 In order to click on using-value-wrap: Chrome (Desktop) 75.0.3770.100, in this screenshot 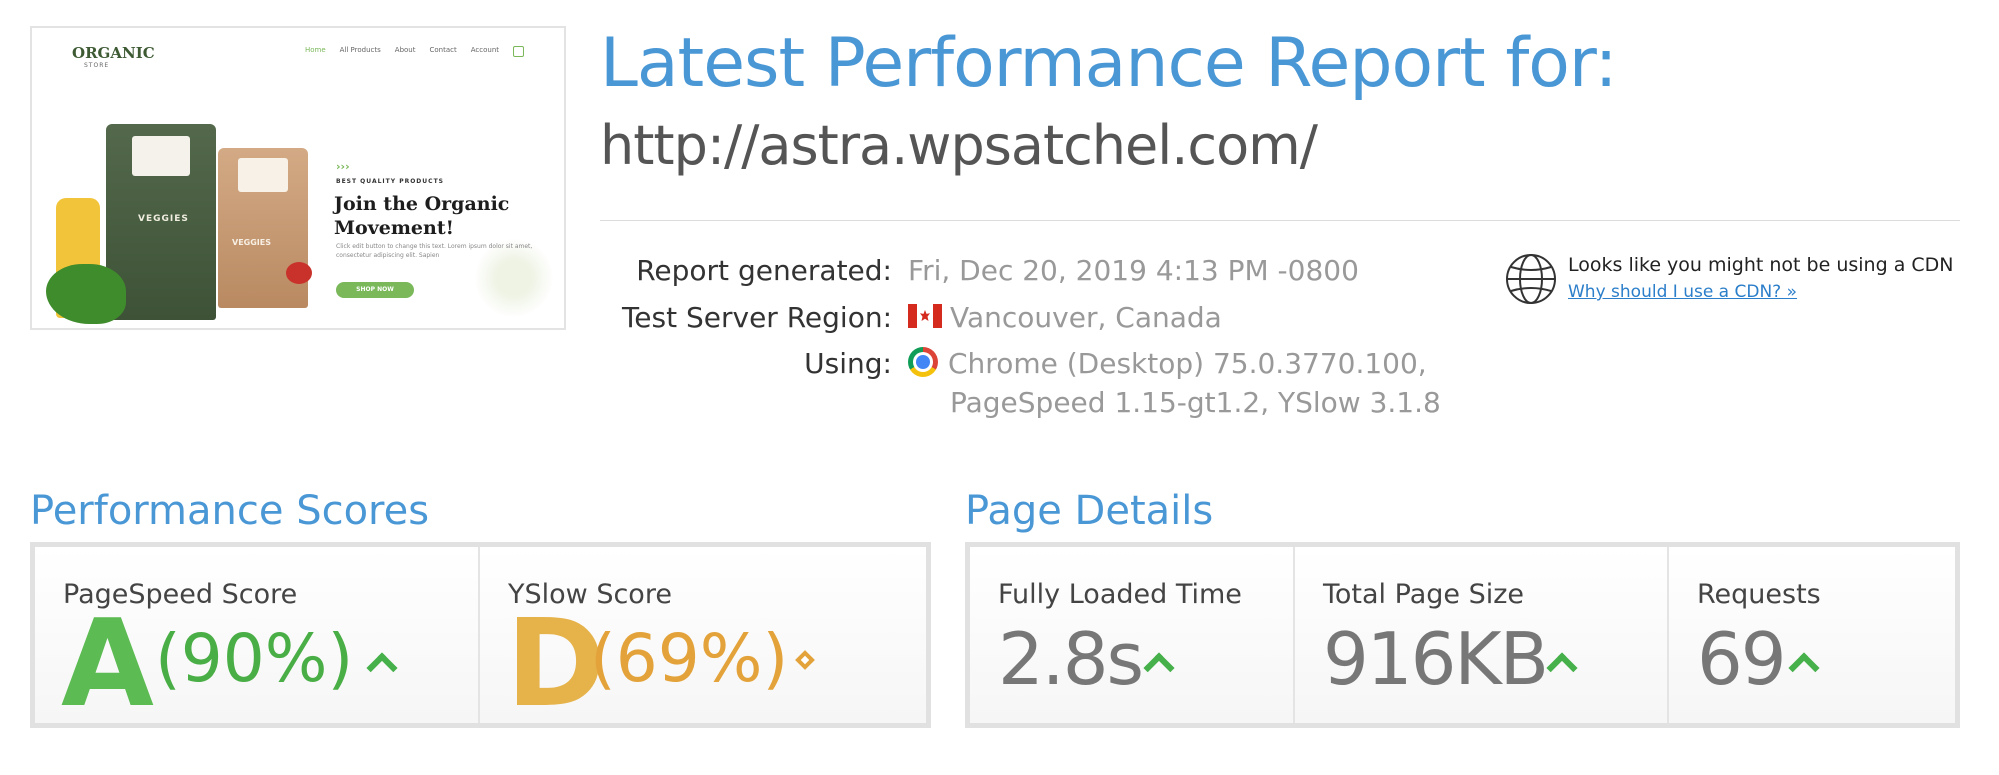, I will do `click(1167, 363)`.